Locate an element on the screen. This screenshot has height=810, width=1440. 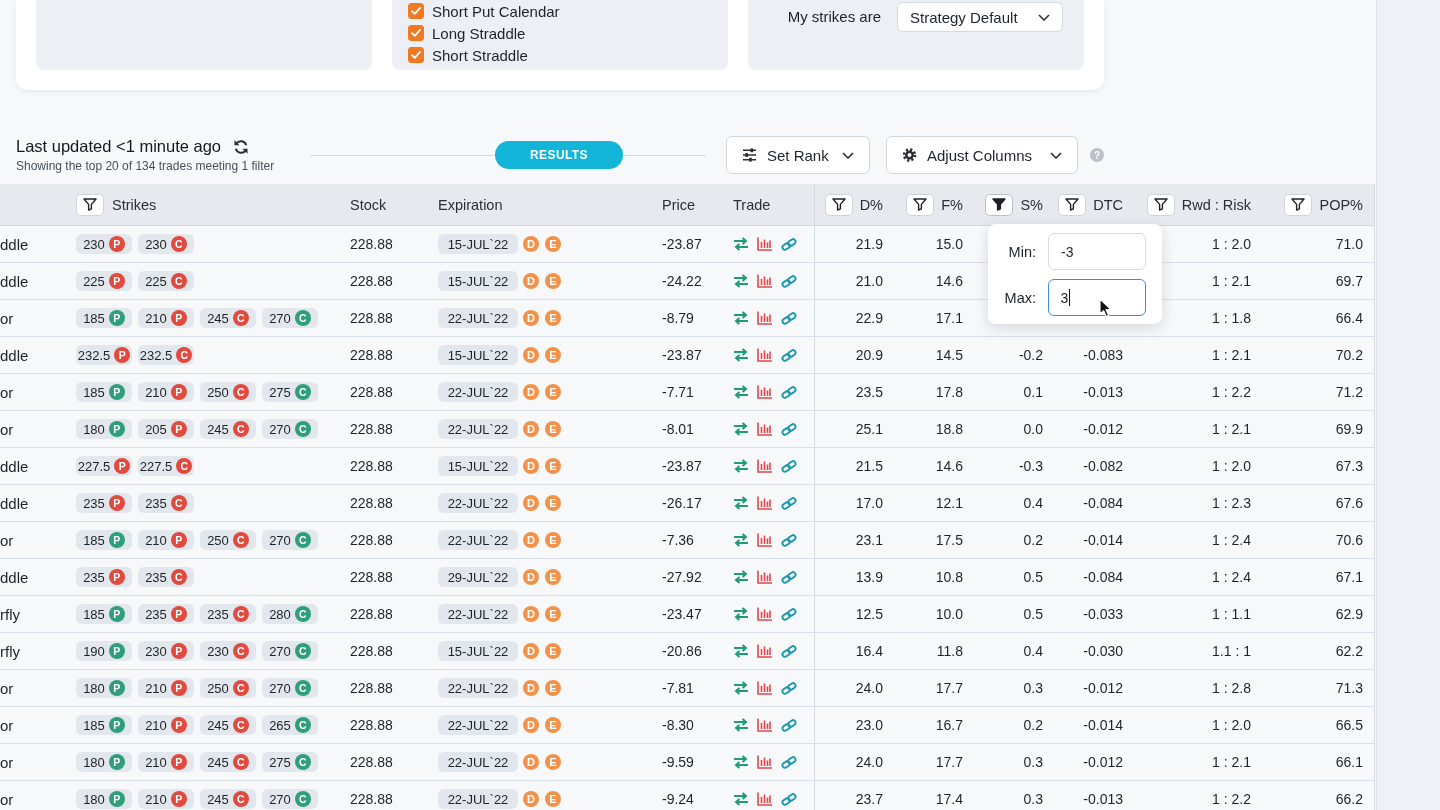
table-cell: ddle is located at coordinates (14, 577).